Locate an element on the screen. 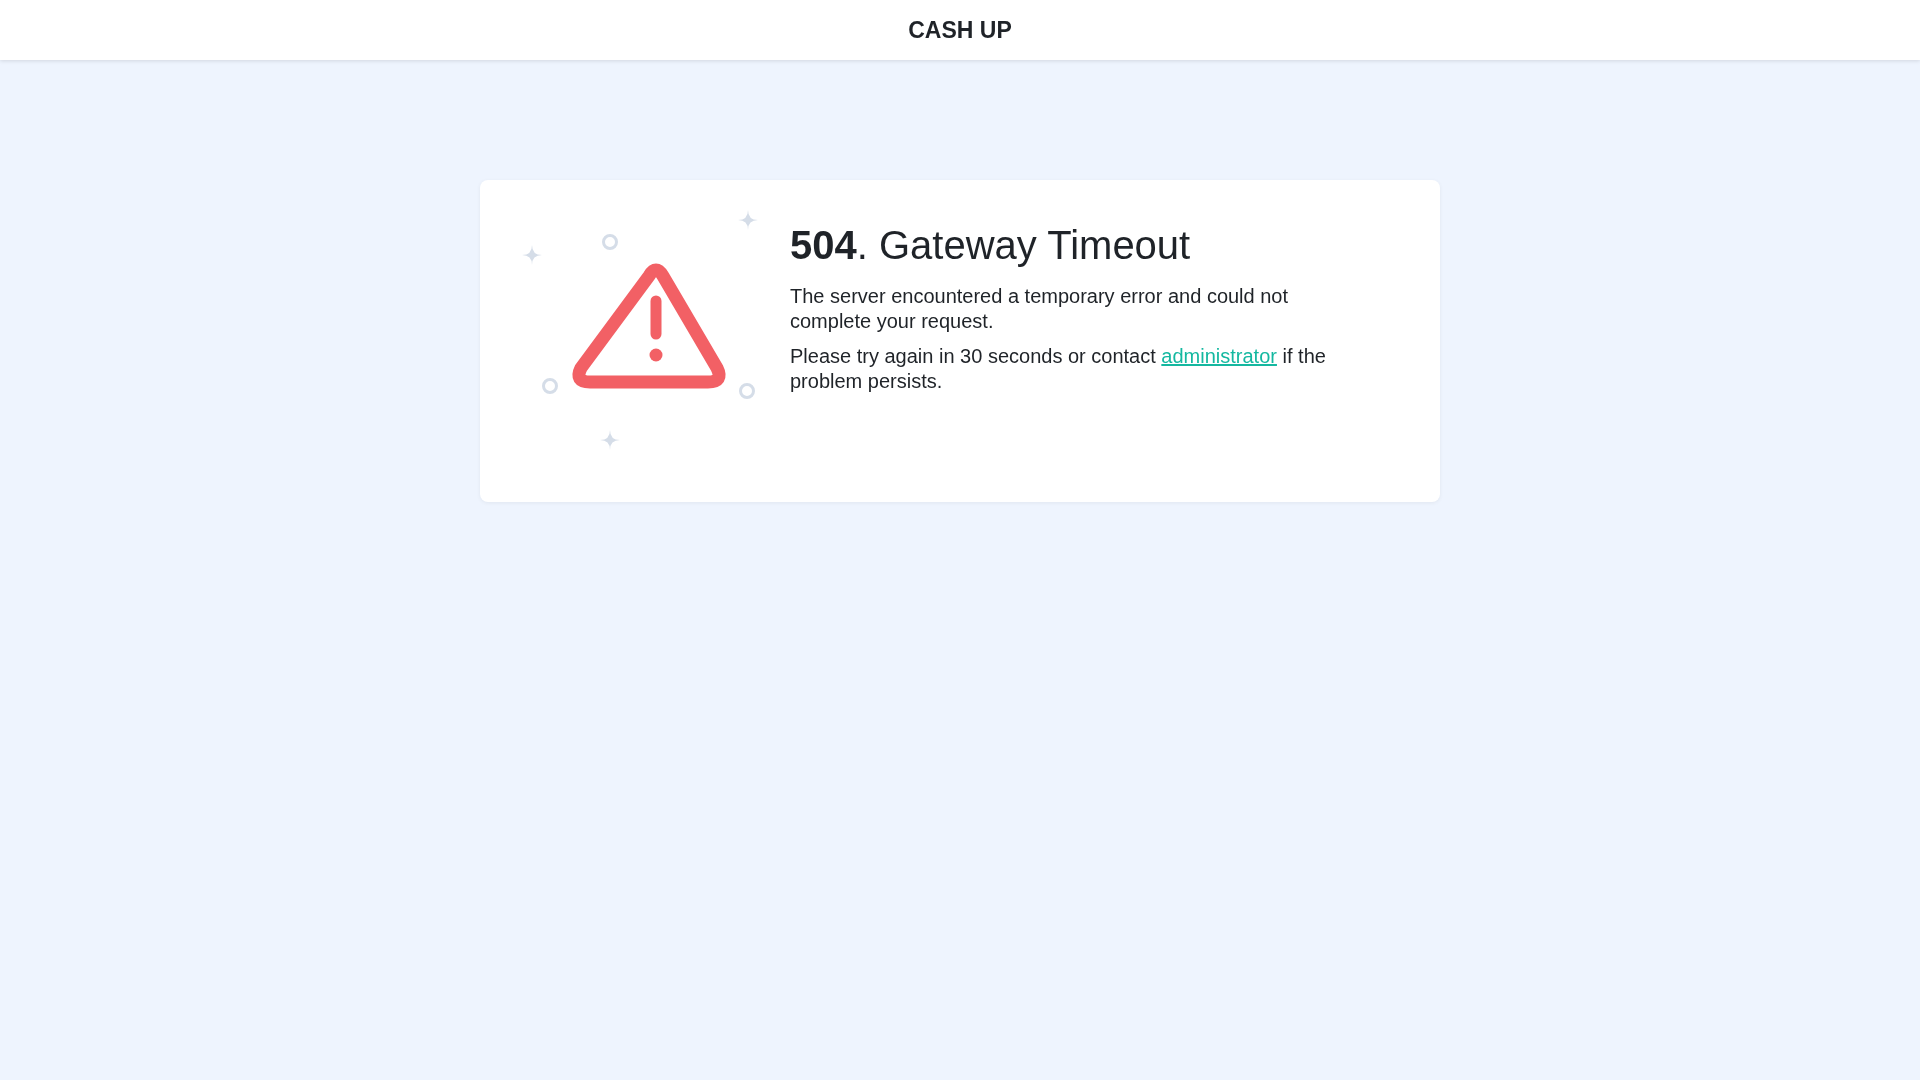 Image resolution: width=1920 pixels, height=1080 pixels. app-title: CASH UP is located at coordinates (960, 30).